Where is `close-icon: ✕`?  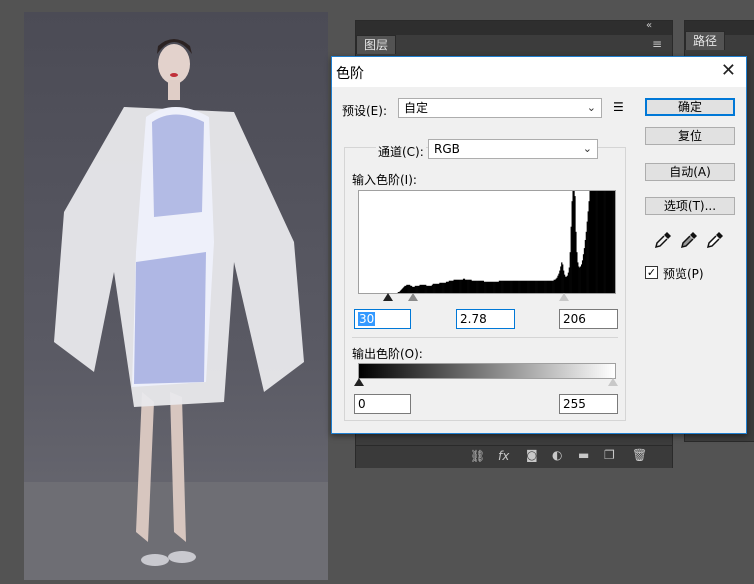
close-icon: ✕ is located at coordinates (728, 70).